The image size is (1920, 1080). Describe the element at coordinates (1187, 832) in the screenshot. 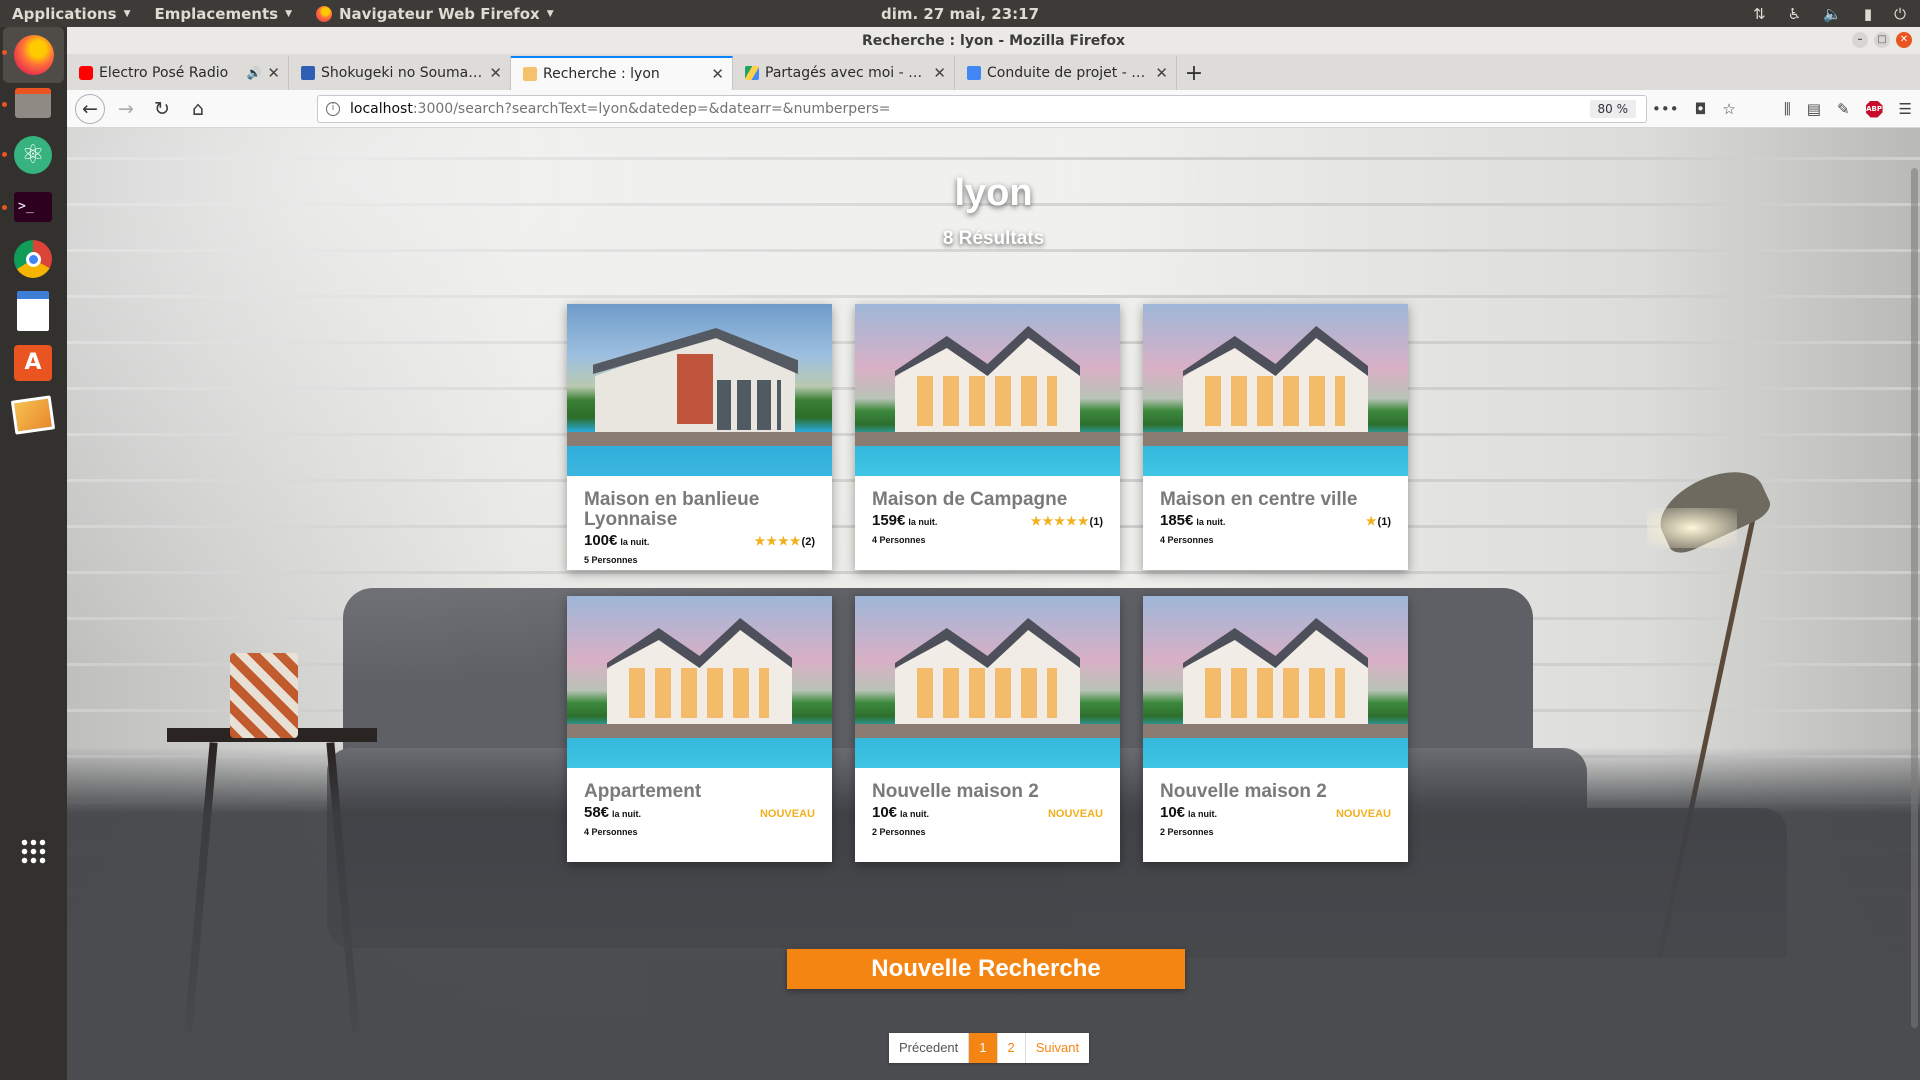

I see `listing-persons: 2 Personnes` at that location.